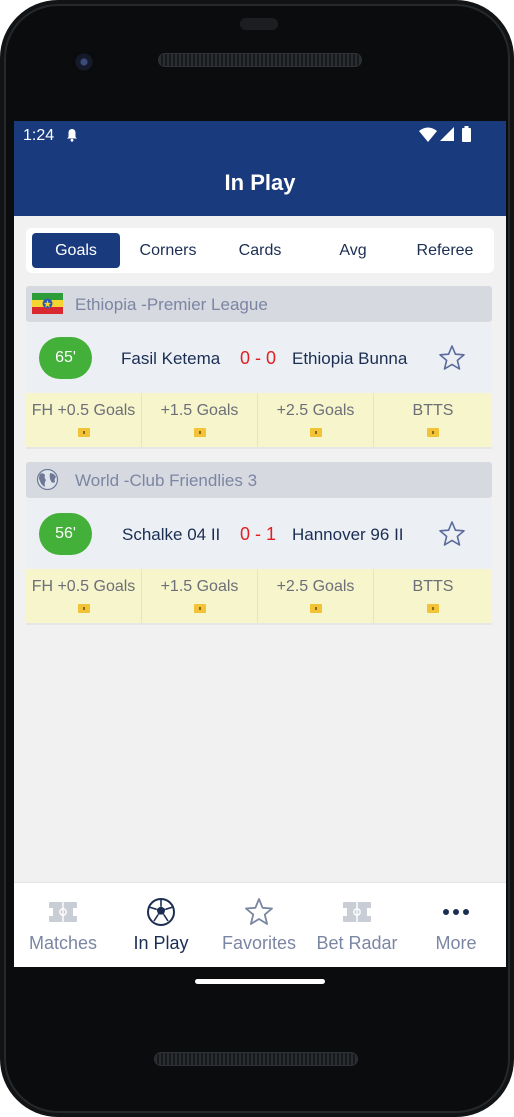 The height and width of the screenshot is (1117, 514). Describe the element at coordinates (428, 134) in the screenshot. I see `wifi-icon` at that location.